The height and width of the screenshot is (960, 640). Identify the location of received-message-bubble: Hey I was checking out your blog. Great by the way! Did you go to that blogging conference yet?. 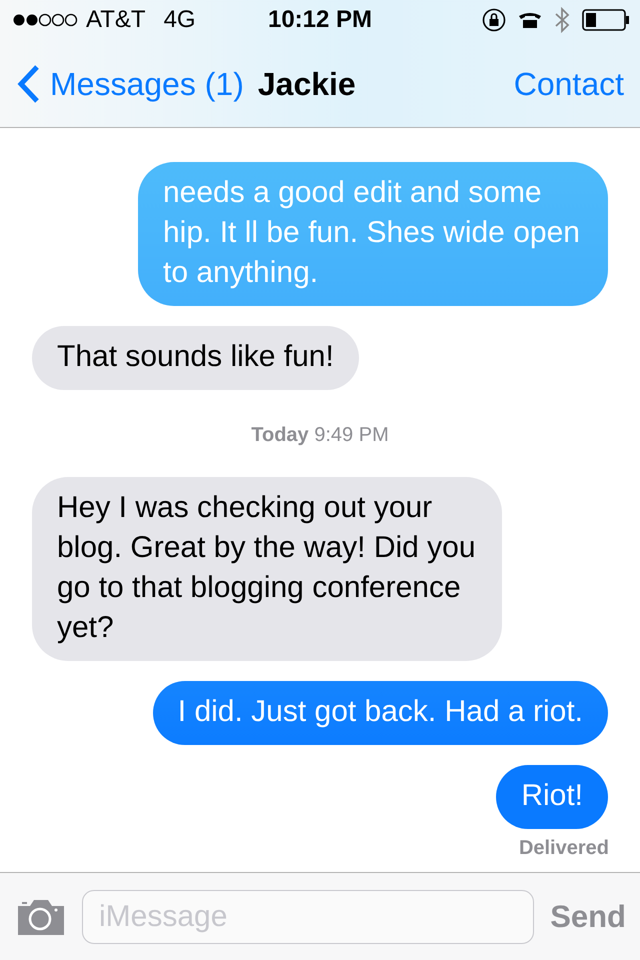
(267, 569).